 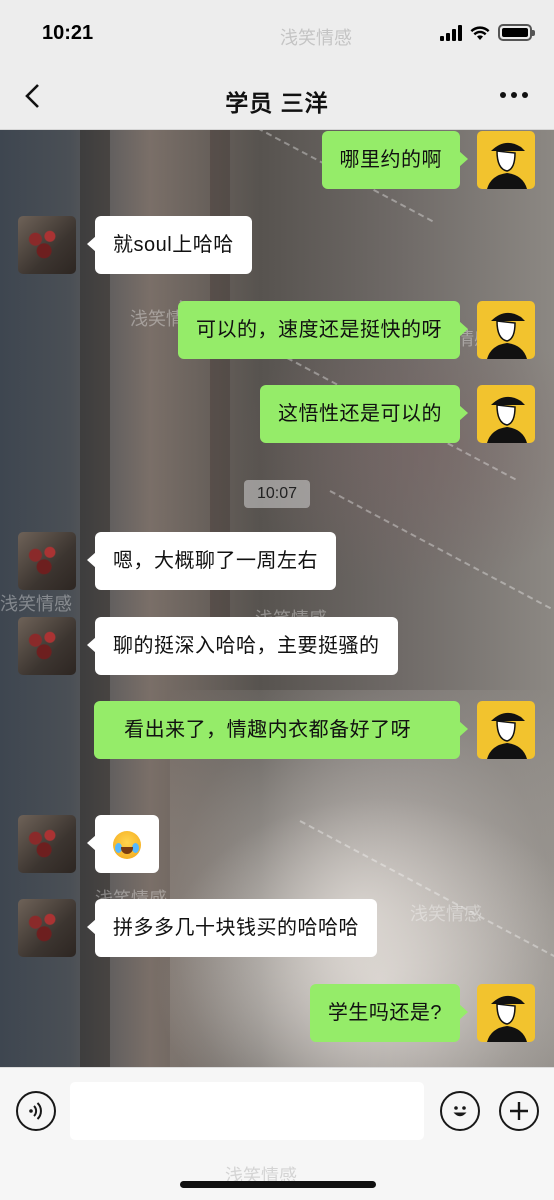 What do you see at coordinates (516, 32) in the screenshot?
I see `battery-icon` at bounding box center [516, 32].